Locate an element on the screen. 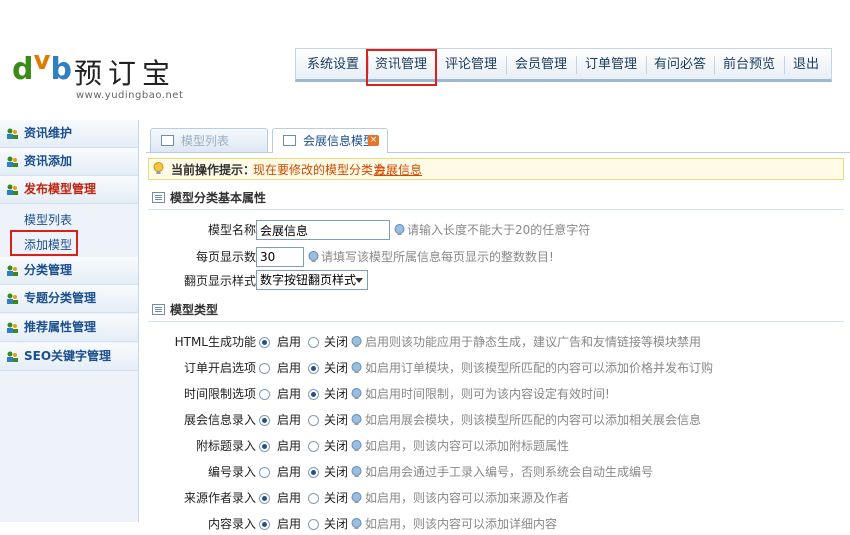 The width and height of the screenshot is (850, 535). row-model-name: 模型名称 请输入长度不能大于20的任意字符 is located at coordinates (498, 230).